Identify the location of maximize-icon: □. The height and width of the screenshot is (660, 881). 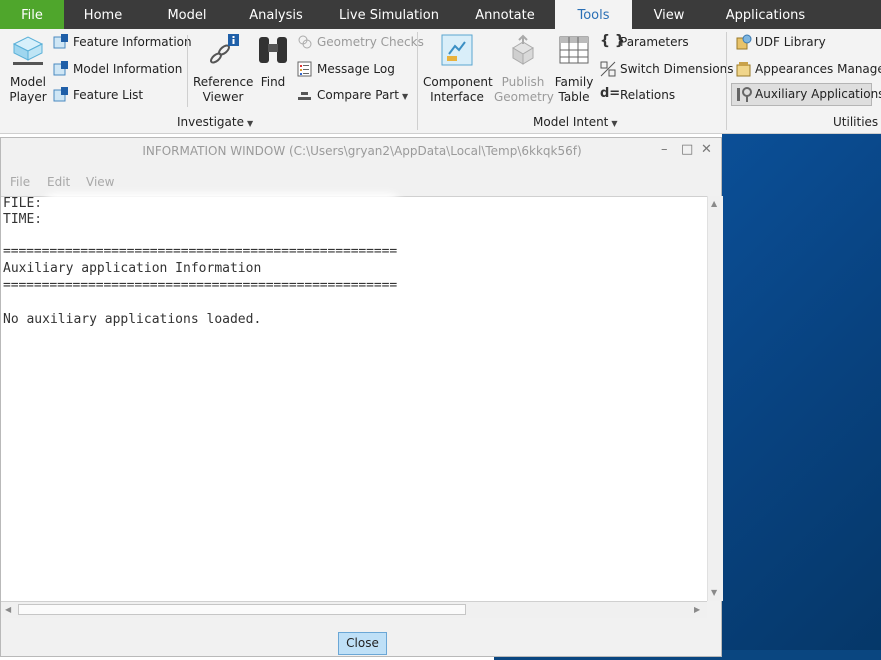
(687, 149).